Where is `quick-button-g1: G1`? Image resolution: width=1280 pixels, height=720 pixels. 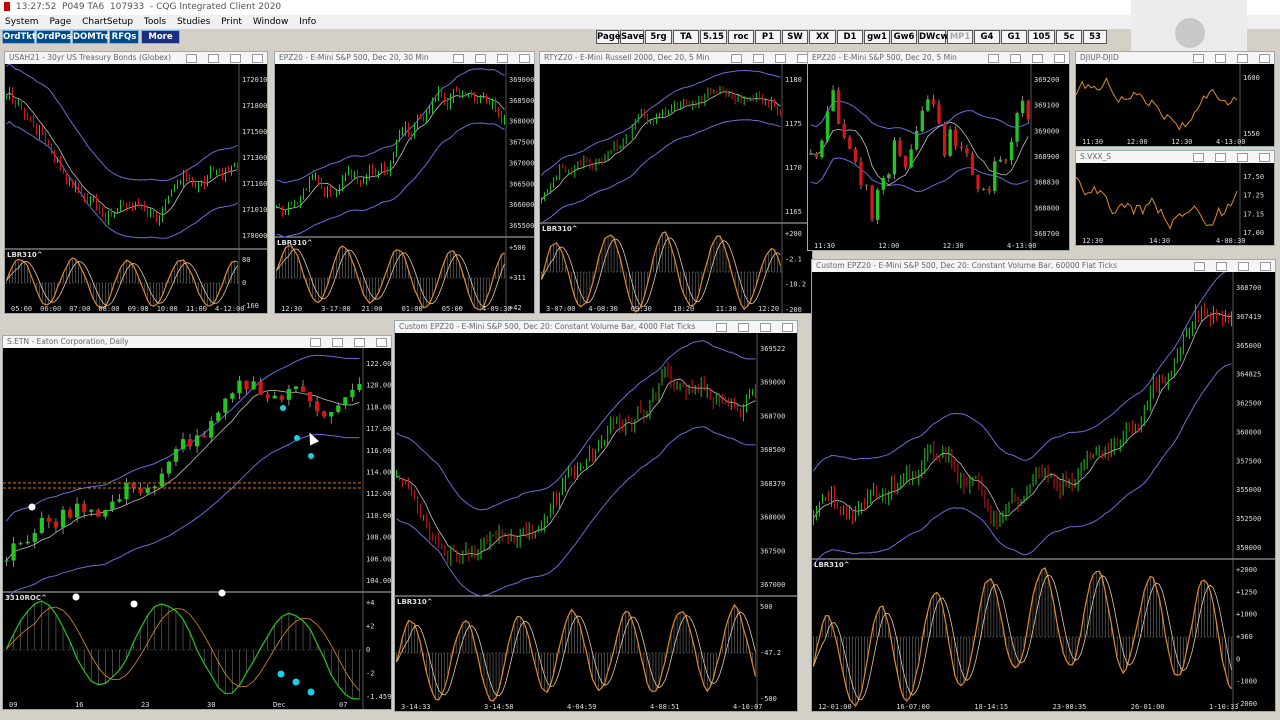
quick-button-g1: G1 is located at coordinates (1014, 37).